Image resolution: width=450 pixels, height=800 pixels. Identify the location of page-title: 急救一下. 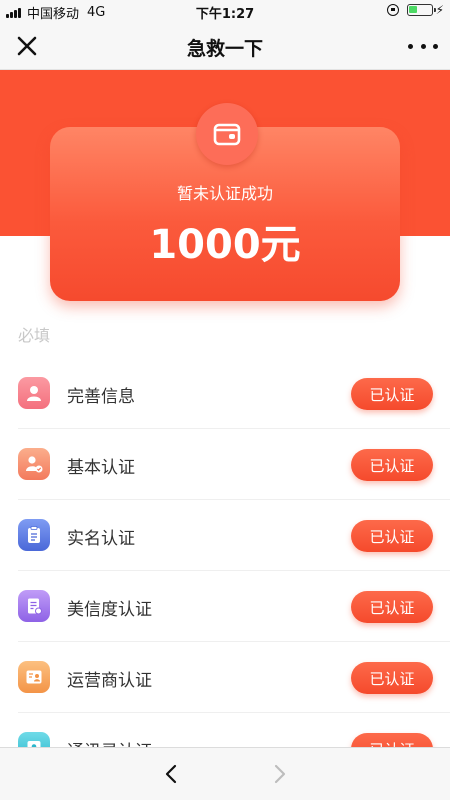
(224, 49).